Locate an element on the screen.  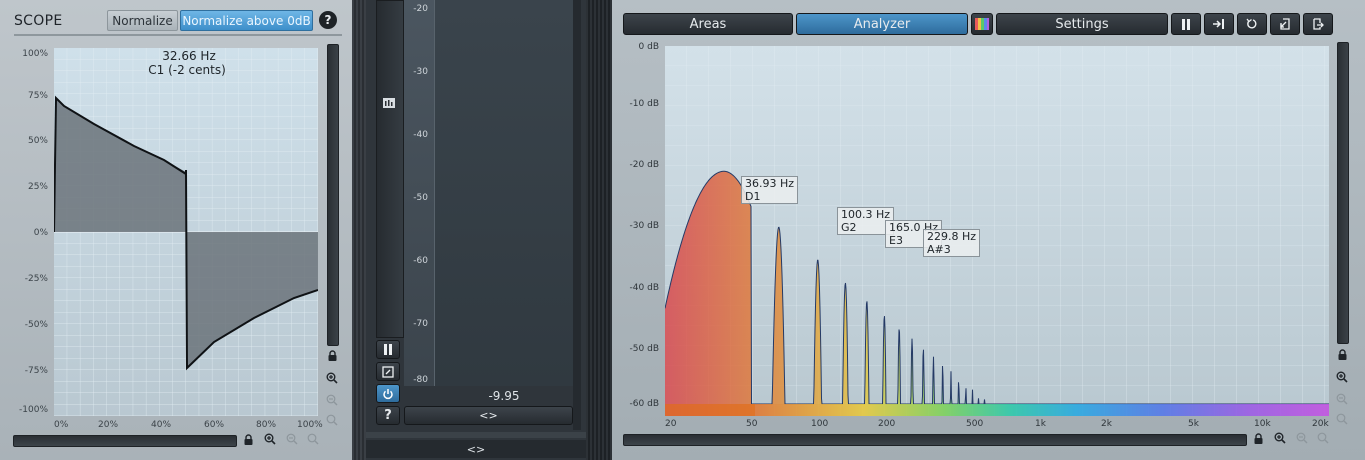
meter-tick: -20 is located at coordinates (420, 9).